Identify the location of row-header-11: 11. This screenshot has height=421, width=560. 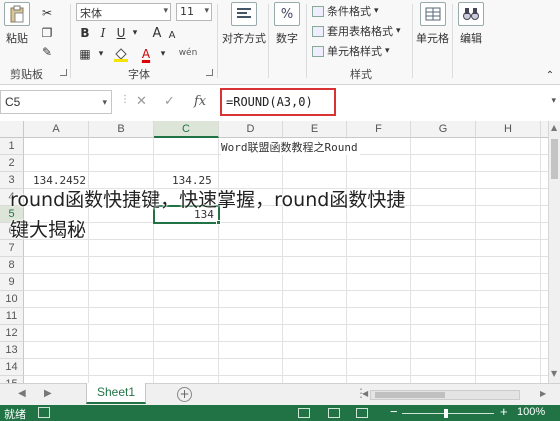
(12, 316).